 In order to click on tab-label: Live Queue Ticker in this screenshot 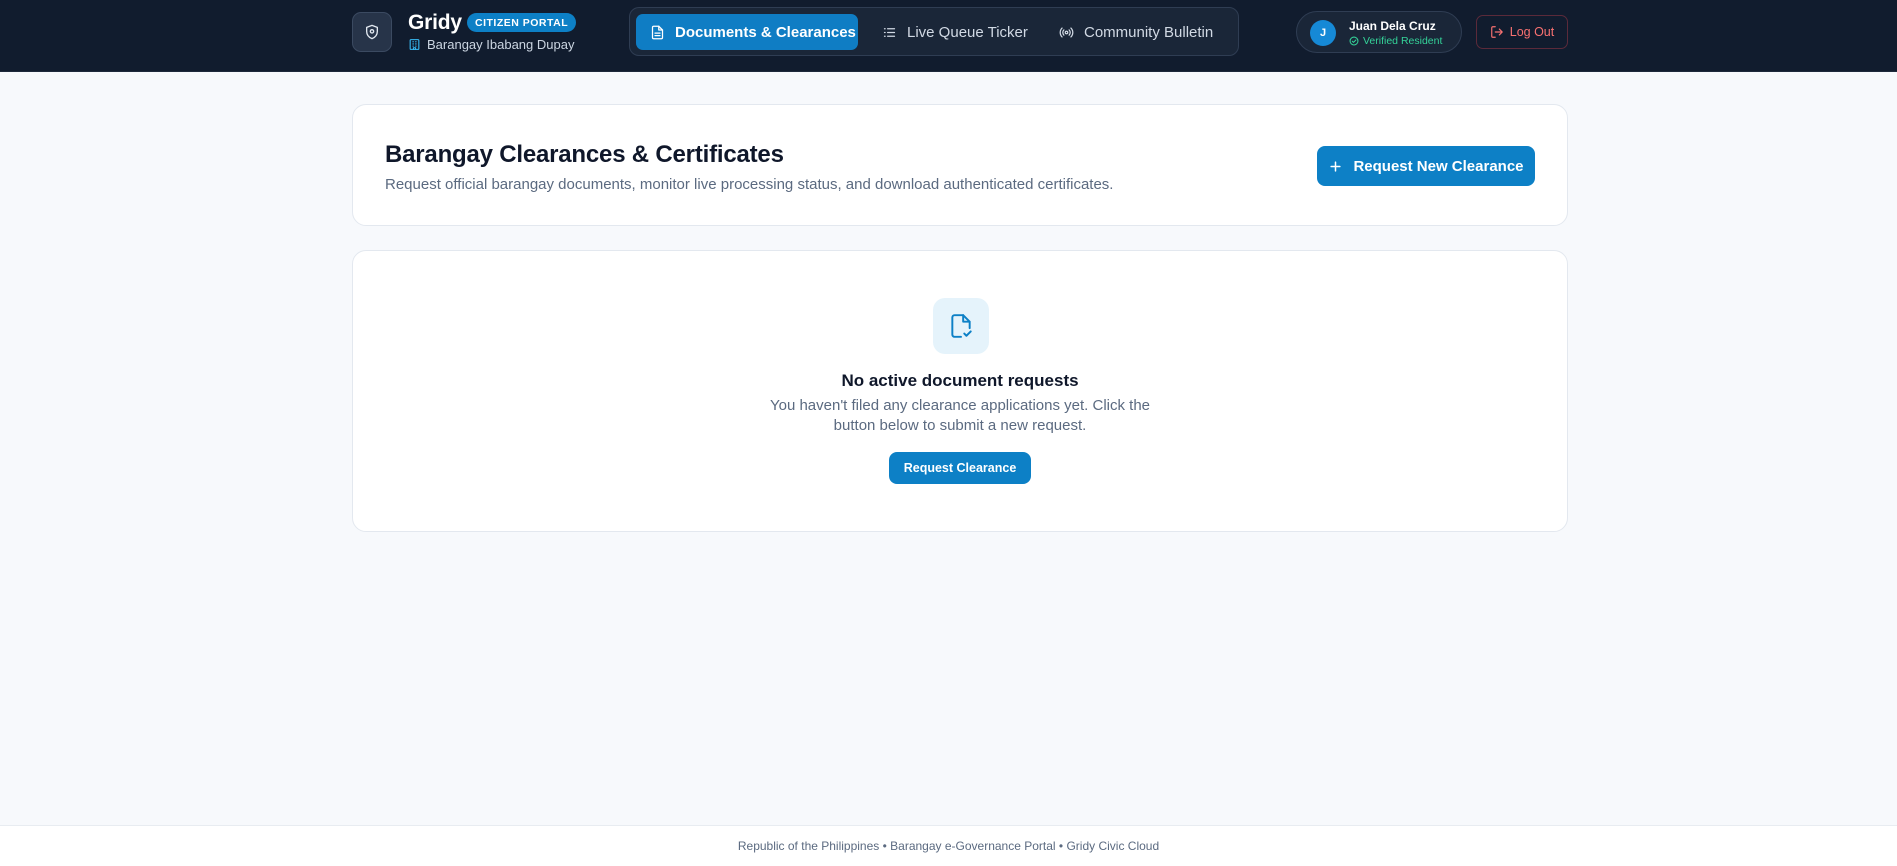, I will do `click(967, 32)`.